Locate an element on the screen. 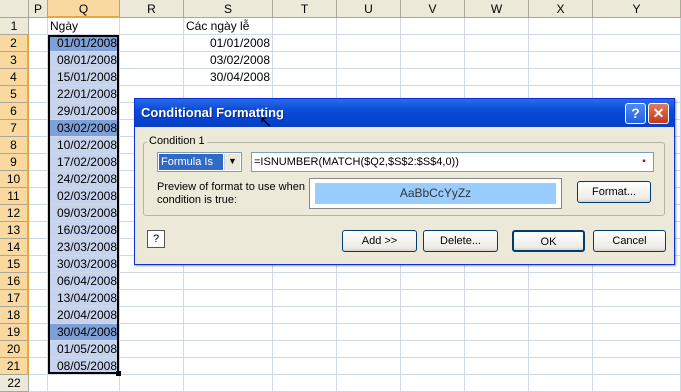  cell-q16: 06/04/2008 is located at coordinates (84, 281).